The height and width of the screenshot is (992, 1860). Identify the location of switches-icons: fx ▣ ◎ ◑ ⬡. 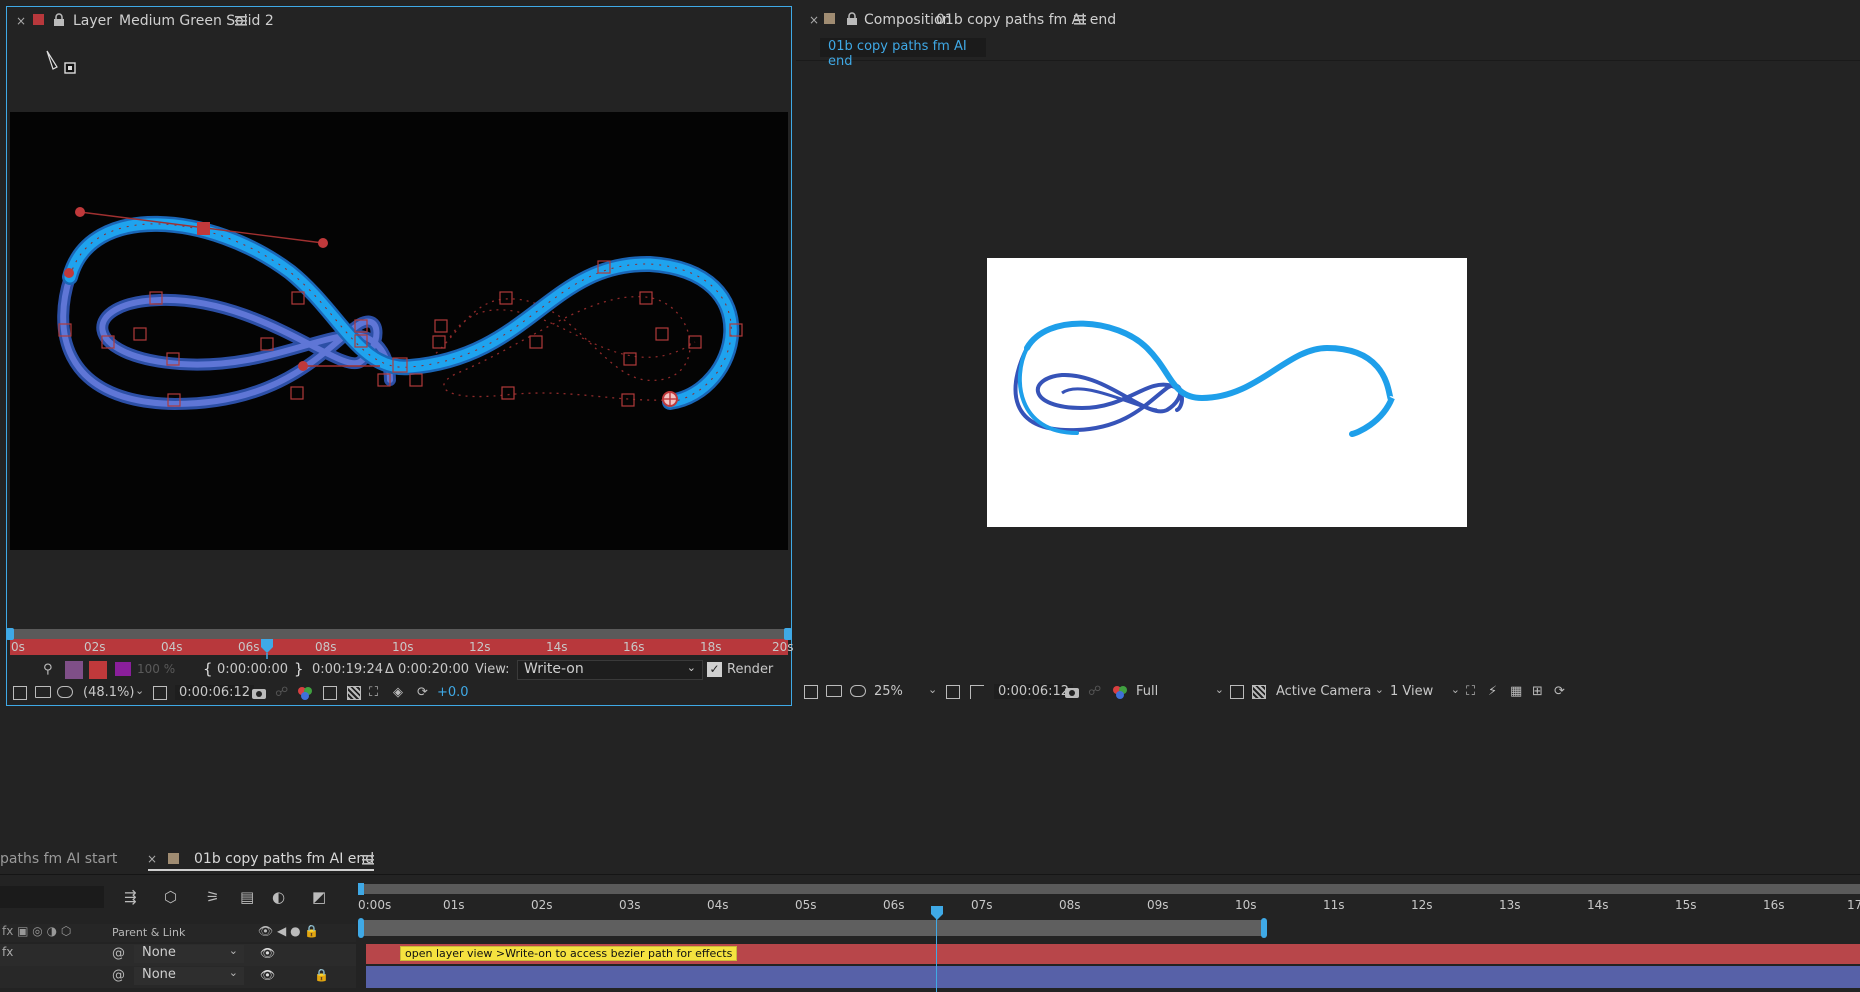
(37, 931).